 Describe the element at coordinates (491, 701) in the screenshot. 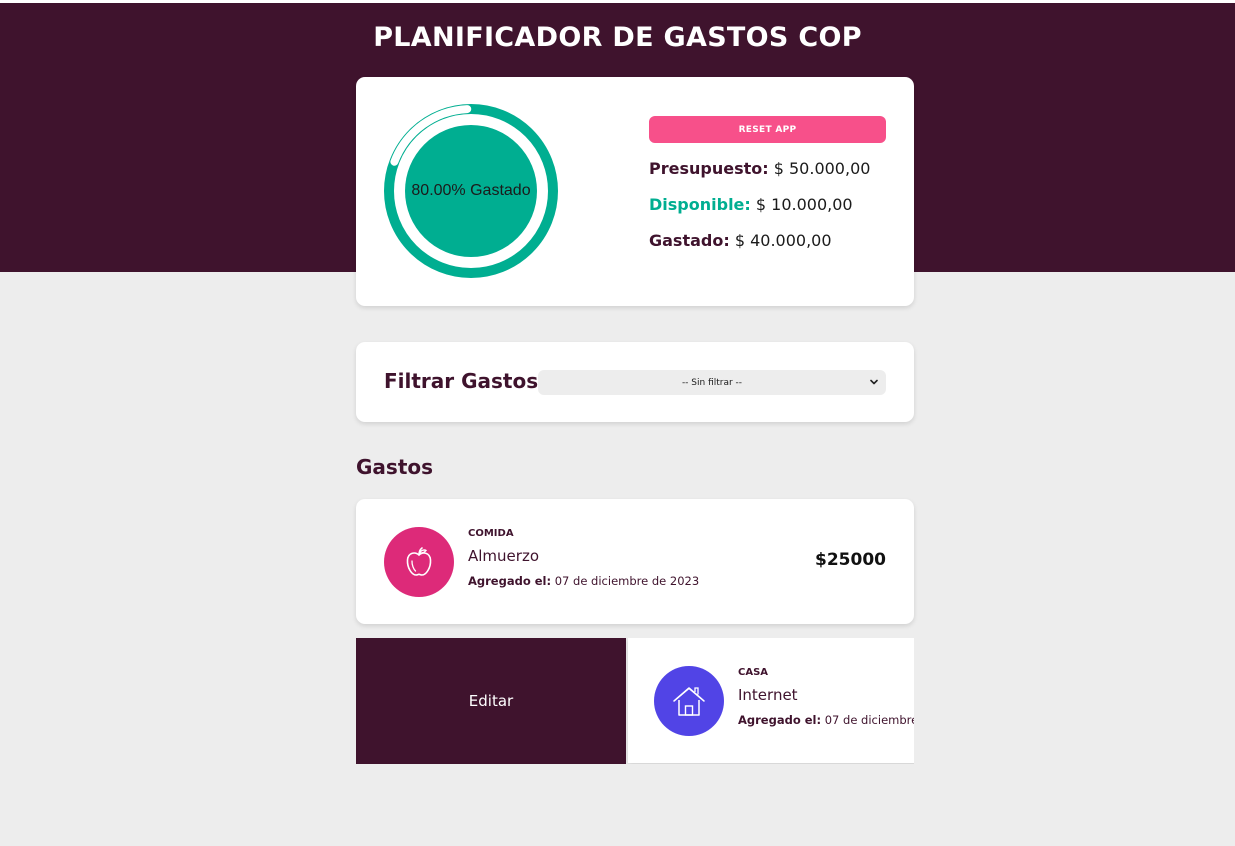

I see `edit-button: Editar` at that location.